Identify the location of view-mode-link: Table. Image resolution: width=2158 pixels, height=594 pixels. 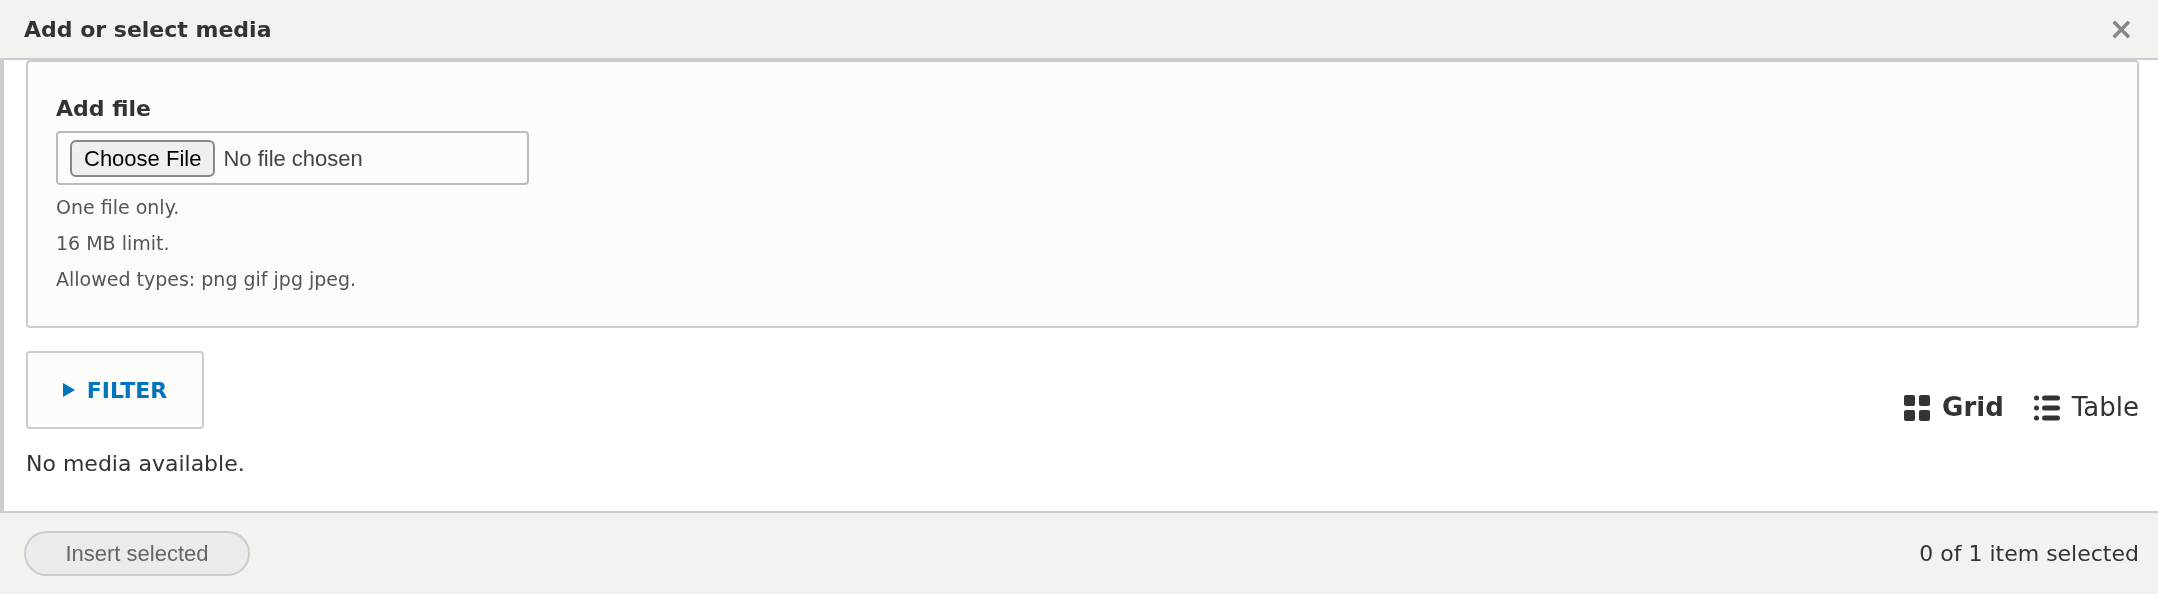
(2086, 407).